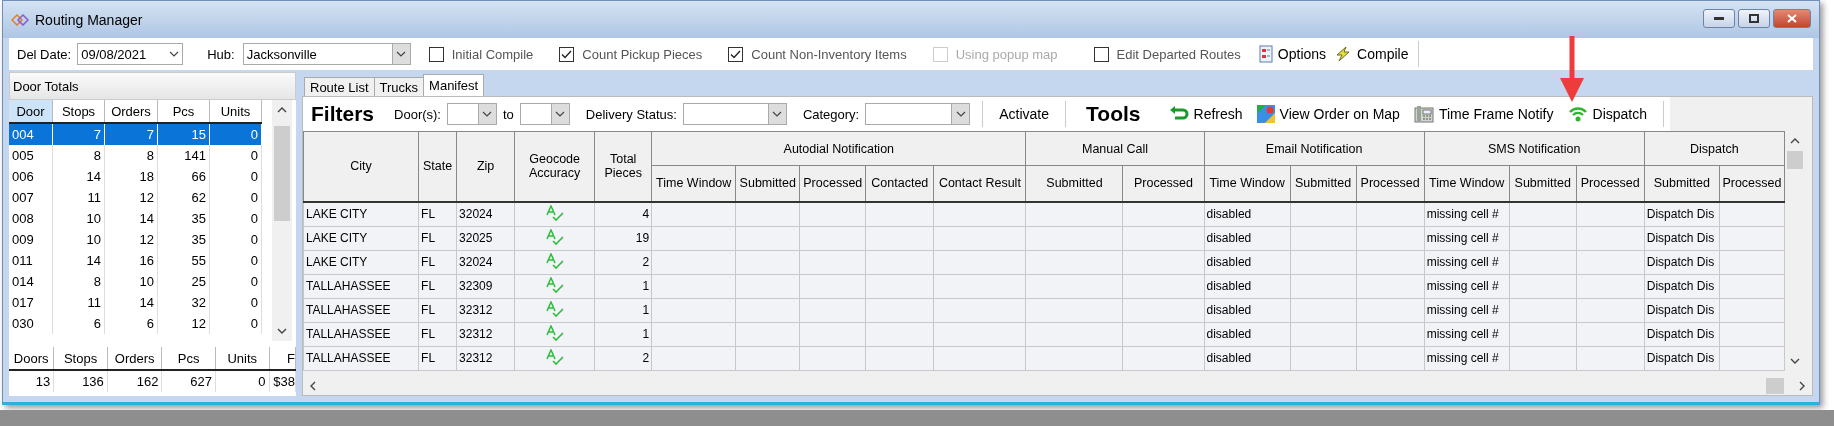  Describe the element at coordinates (1371, 54) in the screenshot. I see `compile-button: Compile` at that location.